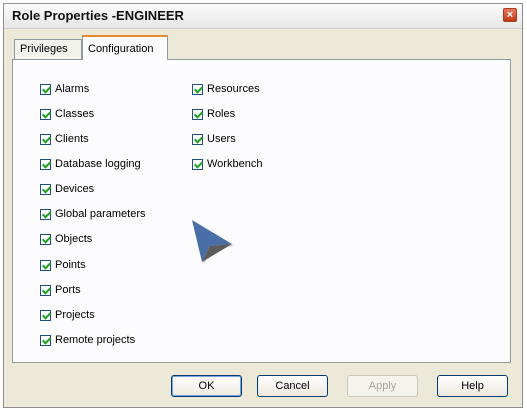  I want to click on checkbox-alarms: Alarms, so click(64, 89).